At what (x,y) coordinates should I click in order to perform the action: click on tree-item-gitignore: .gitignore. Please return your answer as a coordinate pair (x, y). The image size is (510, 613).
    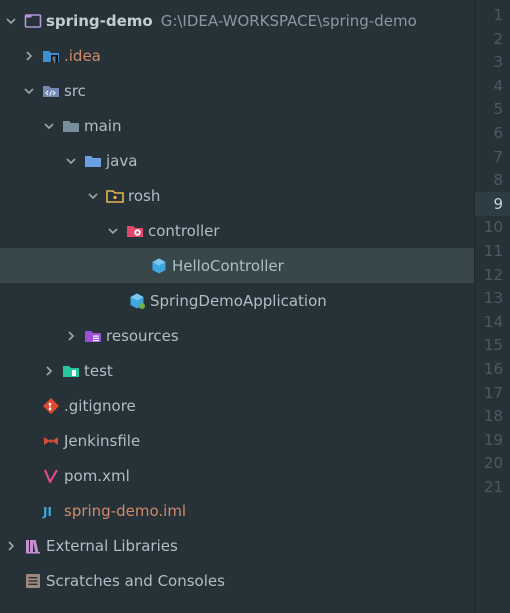
    Looking at the image, I should click on (237, 405).